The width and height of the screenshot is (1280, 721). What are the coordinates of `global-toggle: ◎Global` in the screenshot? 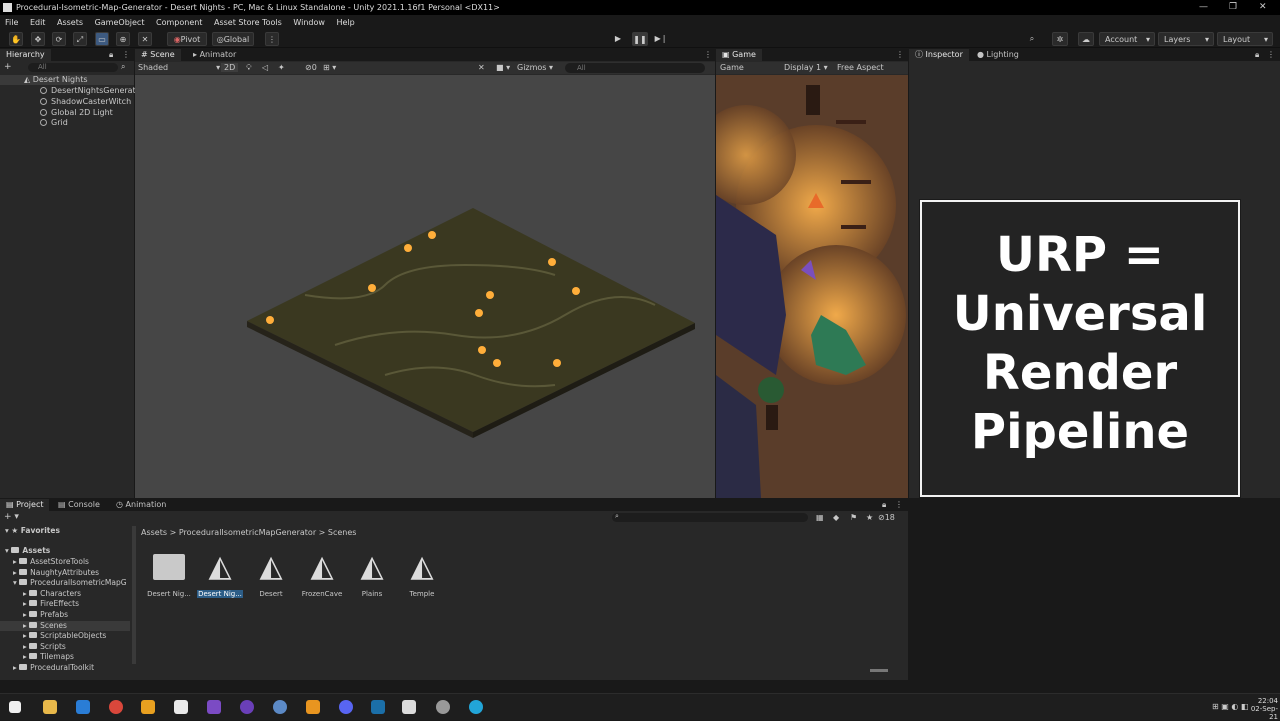 It's located at (233, 39).